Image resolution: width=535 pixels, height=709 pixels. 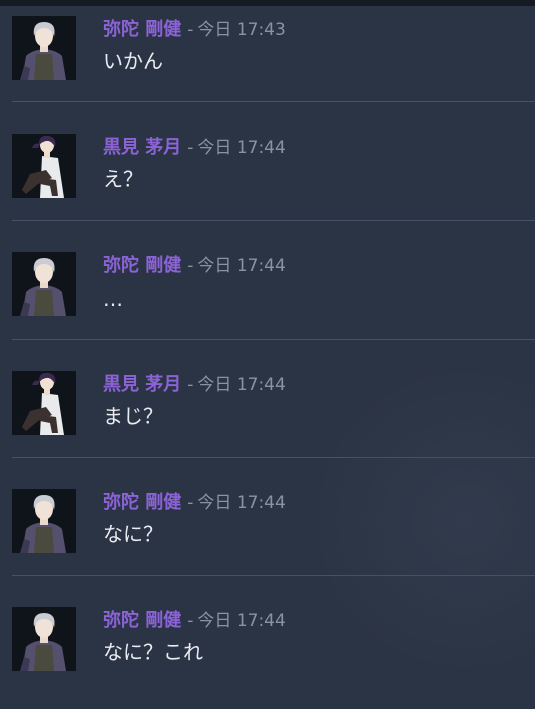 I want to click on message-text: なに？, so click(x=133, y=534).